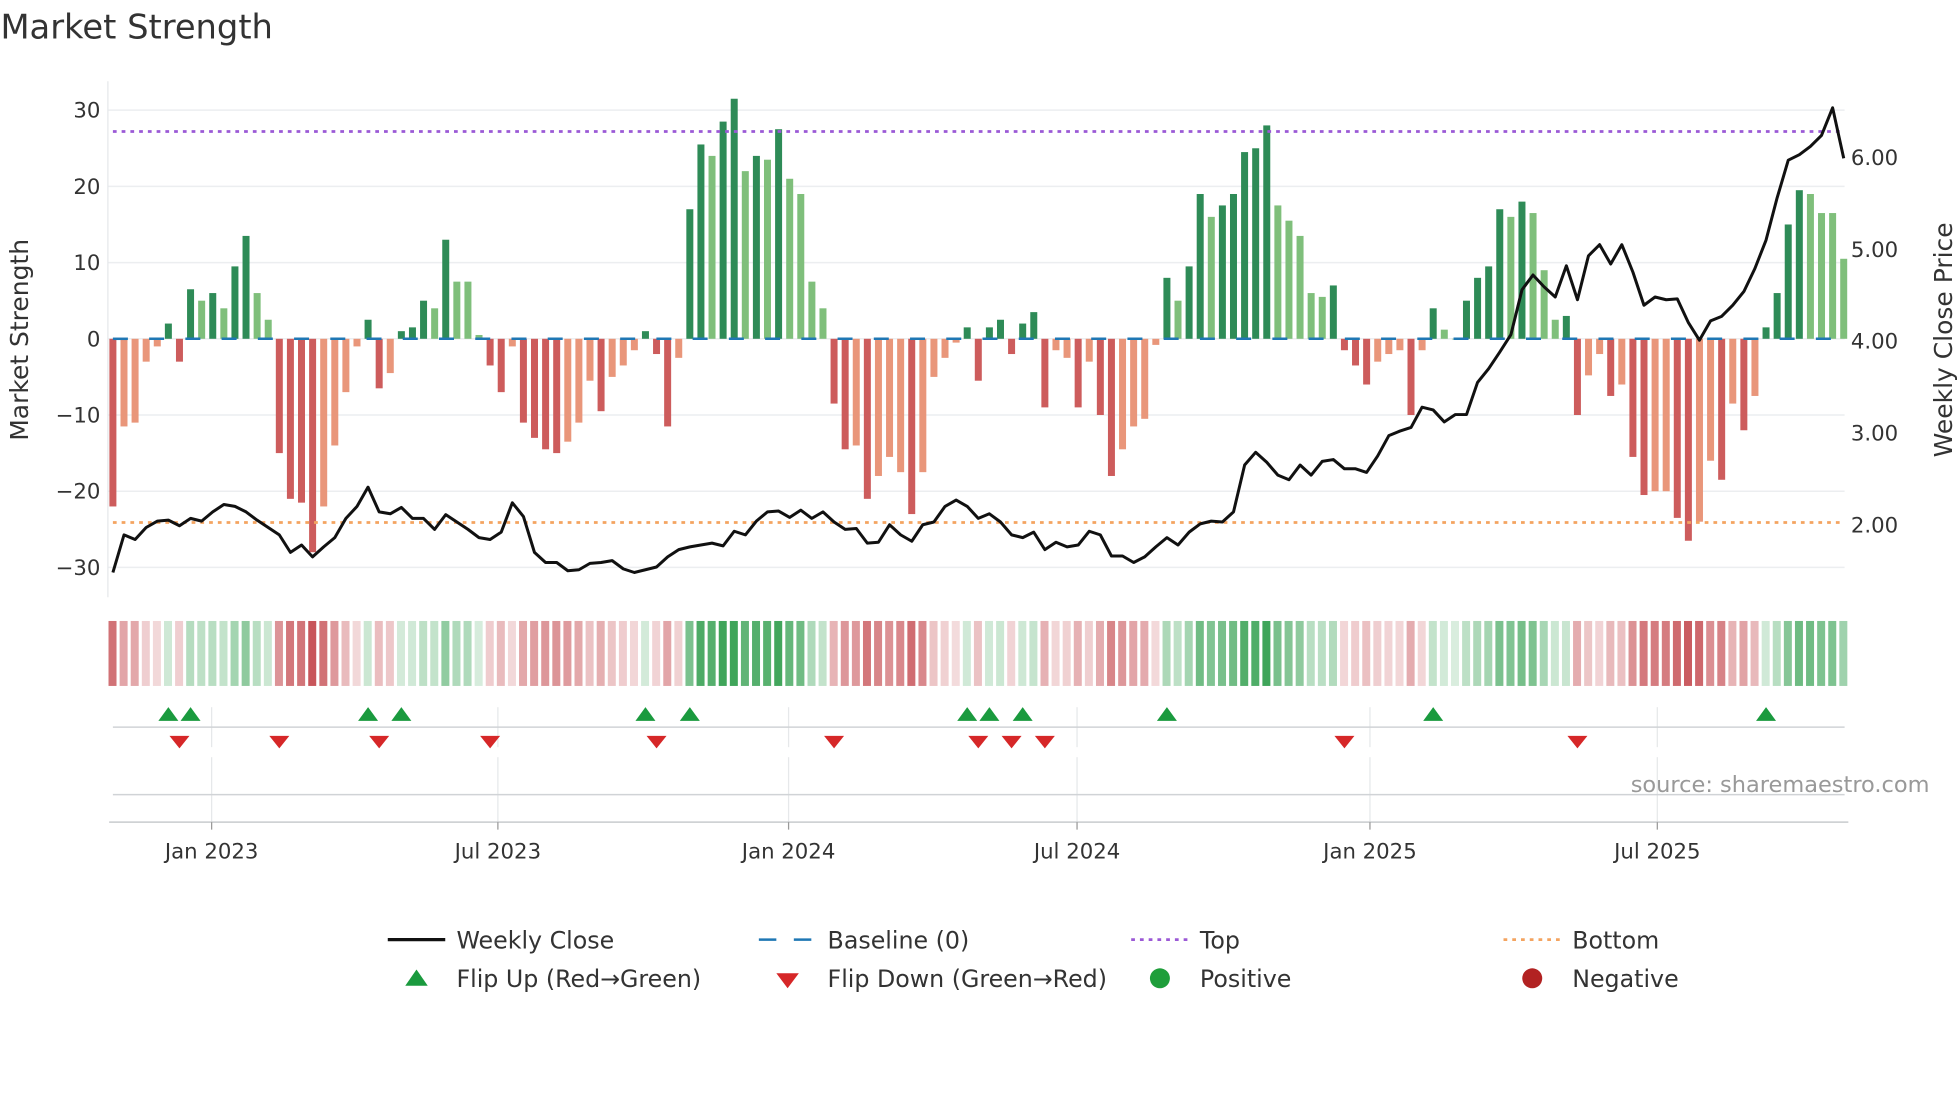  What do you see at coordinates (1219, 940) in the screenshot?
I see `legend-label: Top` at bounding box center [1219, 940].